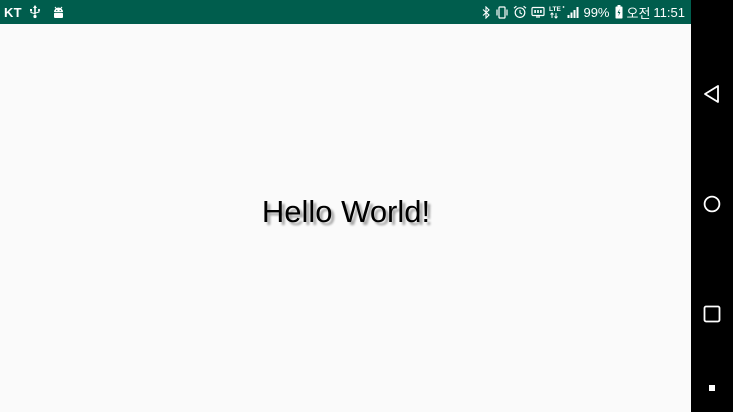  I want to click on status-bar-left: KT, so click(37, 12).